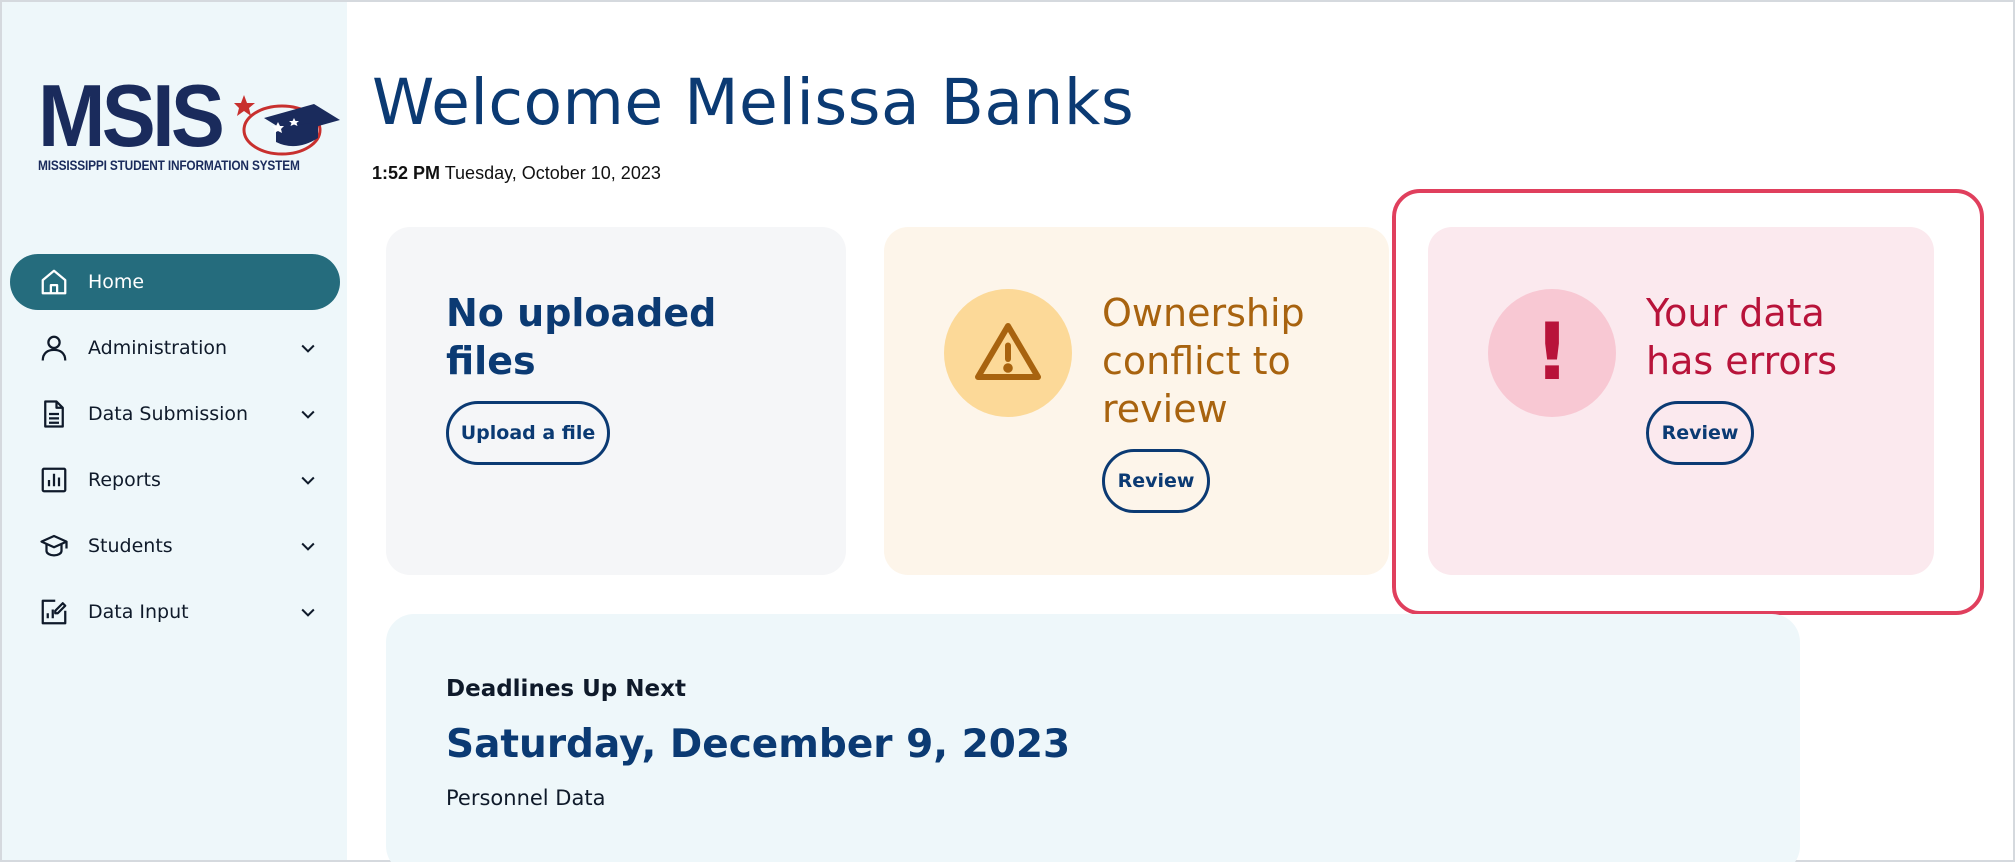 The height and width of the screenshot is (862, 2015). Describe the element at coordinates (287, 125) in the screenshot. I see `graduation-cap-logo-icon` at that location.